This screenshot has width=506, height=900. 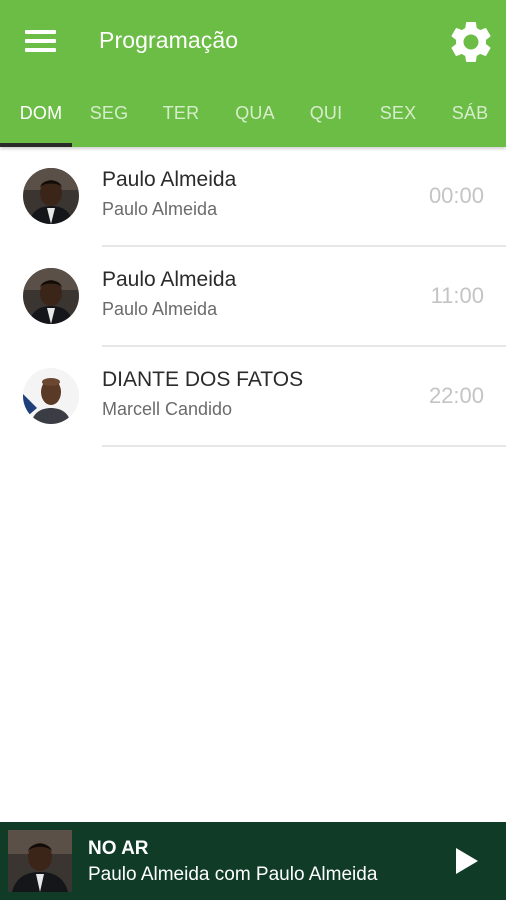 What do you see at coordinates (181, 119) in the screenshot?
I see `tab-ter: TER` at bounding box center [181, 119].